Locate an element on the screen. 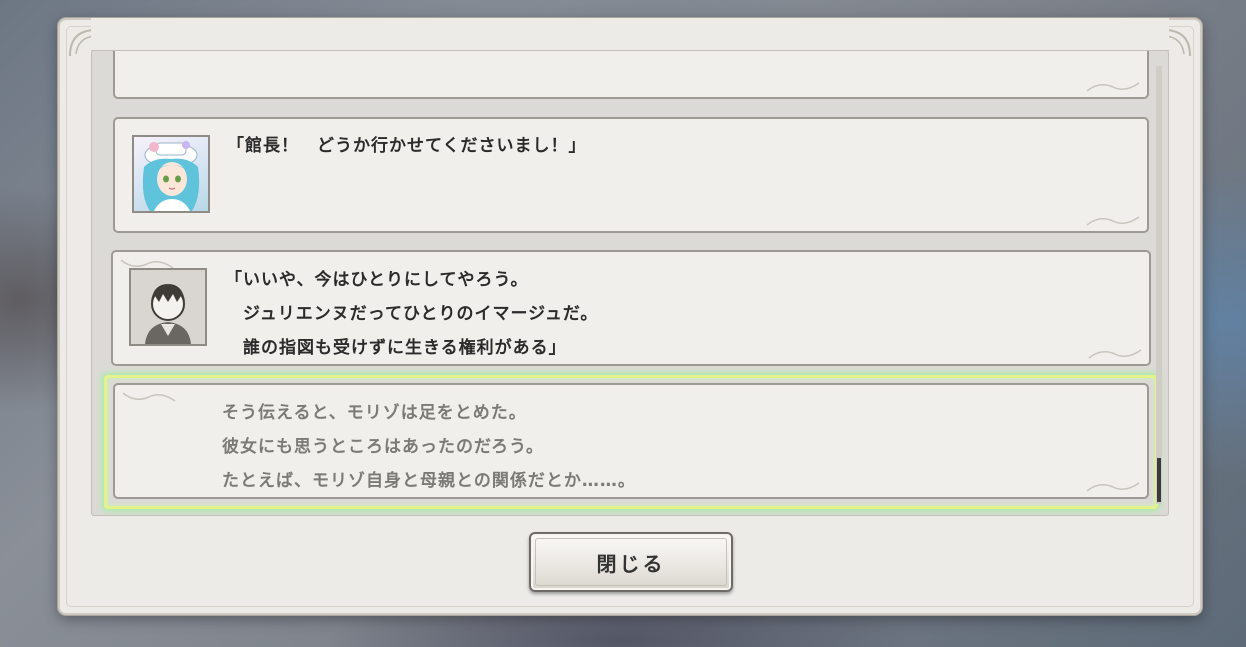 The image size is (1246, 647). dialogue-line: ジュリエンヌだってひとりのイマージュだ。 is located at coordinates (412, 314).